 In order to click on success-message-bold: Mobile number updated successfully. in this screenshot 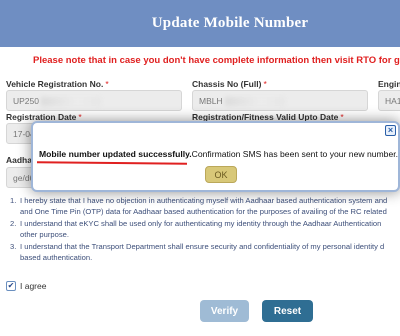, I will do `click(115, 154)`.